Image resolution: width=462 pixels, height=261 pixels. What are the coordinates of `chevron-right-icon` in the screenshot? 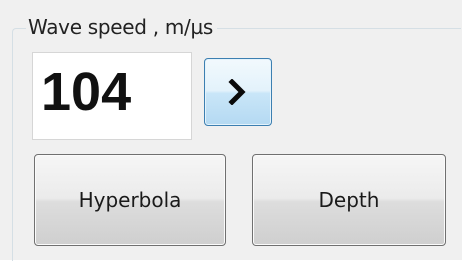 It's located at (237, 92).